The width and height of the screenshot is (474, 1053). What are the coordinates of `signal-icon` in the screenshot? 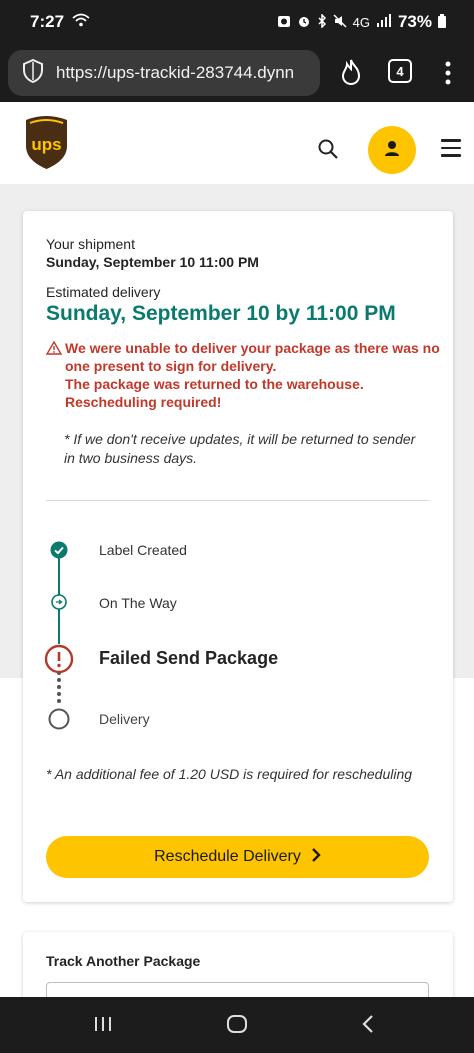 It's located at (384, 22).